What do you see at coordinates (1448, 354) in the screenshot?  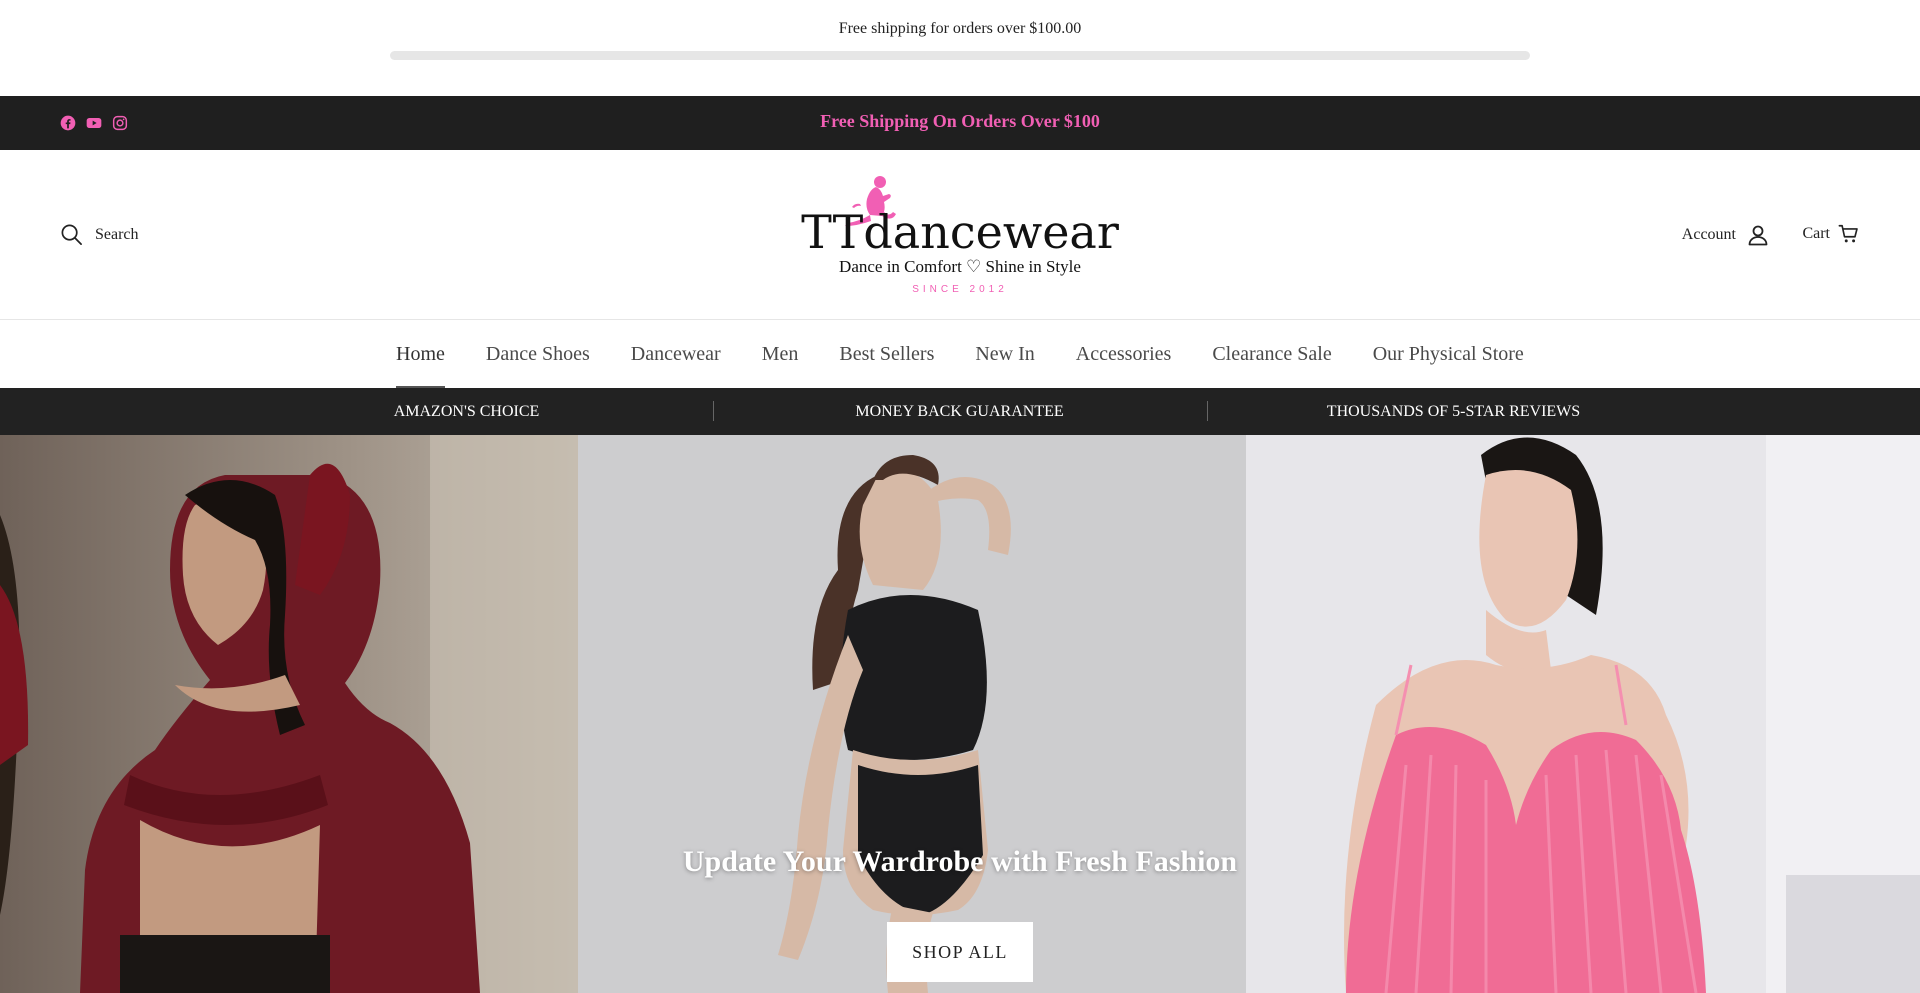 I see `nav-item-our-physical-store: Our Physical Store` at bounding box center [1448, 354].